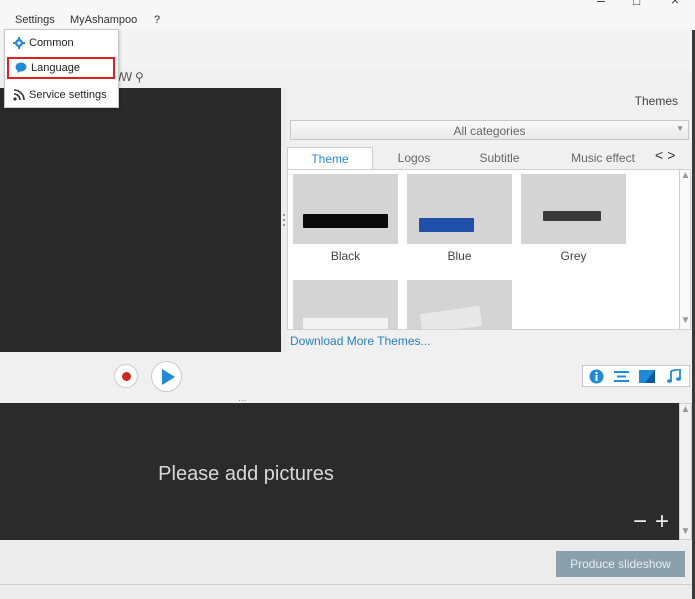 The image size is (695, 599). Describe the element at coordinates (601, 4) in the screenshot. I see `minimize-button: –` at that location.